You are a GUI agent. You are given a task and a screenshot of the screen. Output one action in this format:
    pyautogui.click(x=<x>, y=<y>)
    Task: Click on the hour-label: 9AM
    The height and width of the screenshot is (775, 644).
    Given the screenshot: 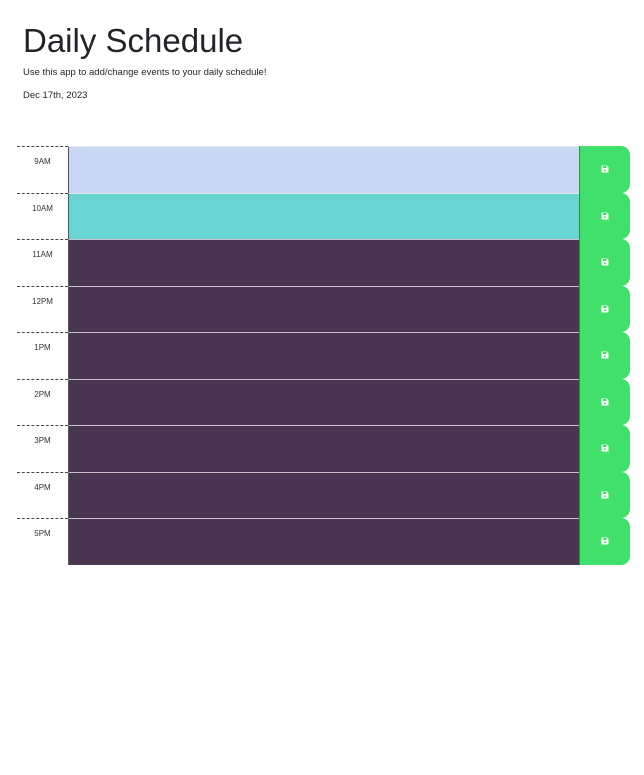 What is the action you would take?
    pyautogui.click(x=42, y=169)
    